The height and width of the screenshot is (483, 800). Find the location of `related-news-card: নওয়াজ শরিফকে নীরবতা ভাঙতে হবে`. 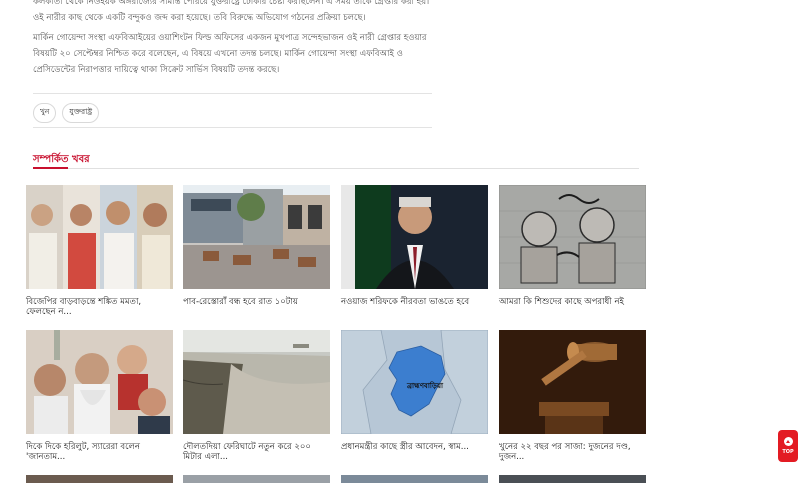

related-news-card: নওয়াজ শরিফকে নীরবতা ভাঙতে হবে is located at coordinates (414, 246).